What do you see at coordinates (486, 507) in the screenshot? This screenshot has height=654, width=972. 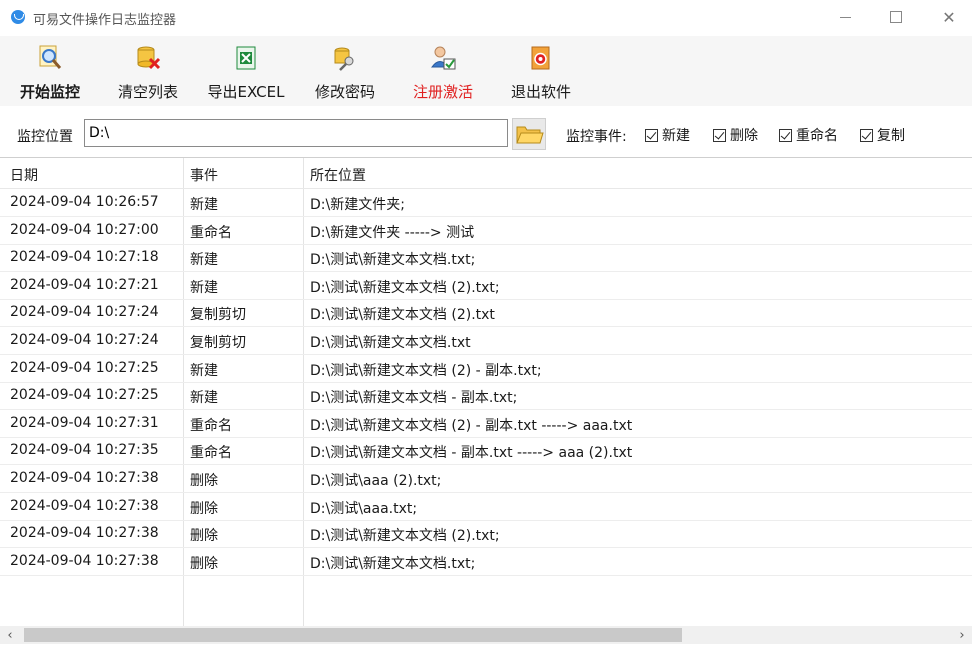 I see `table-row: 2024-09-04 10:27:38 删除 D:\测试\aaa.txt;` at bounding box center [486, 507].